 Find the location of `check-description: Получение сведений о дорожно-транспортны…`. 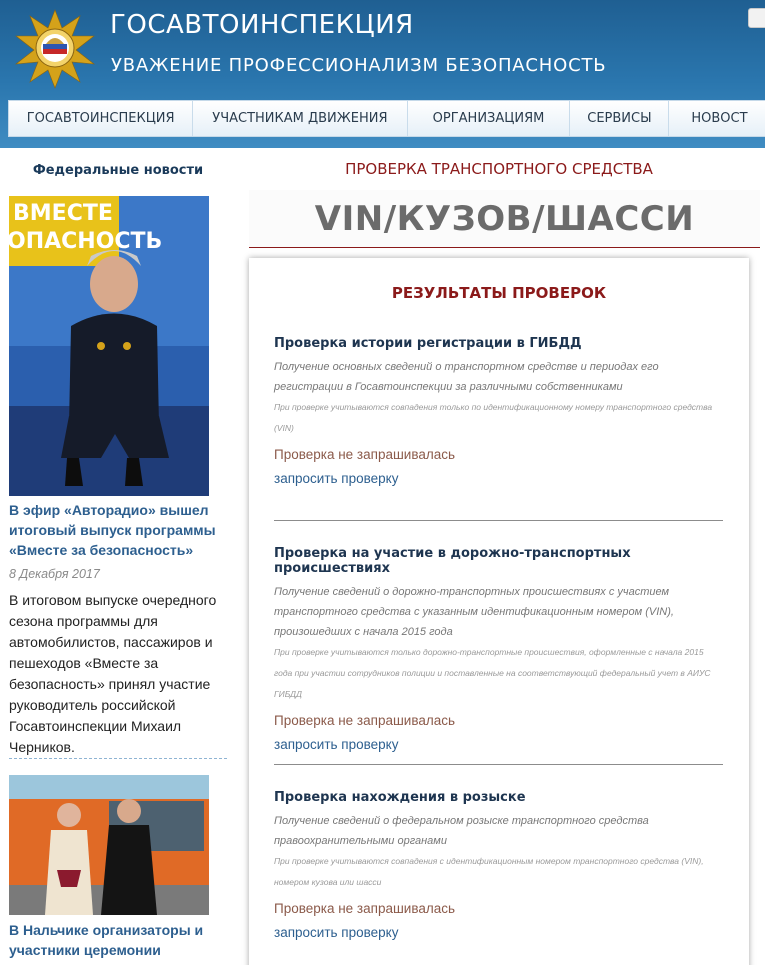

check-description: Получение сведений о дорожно-транспортны… is located at coordinates (474, 612).